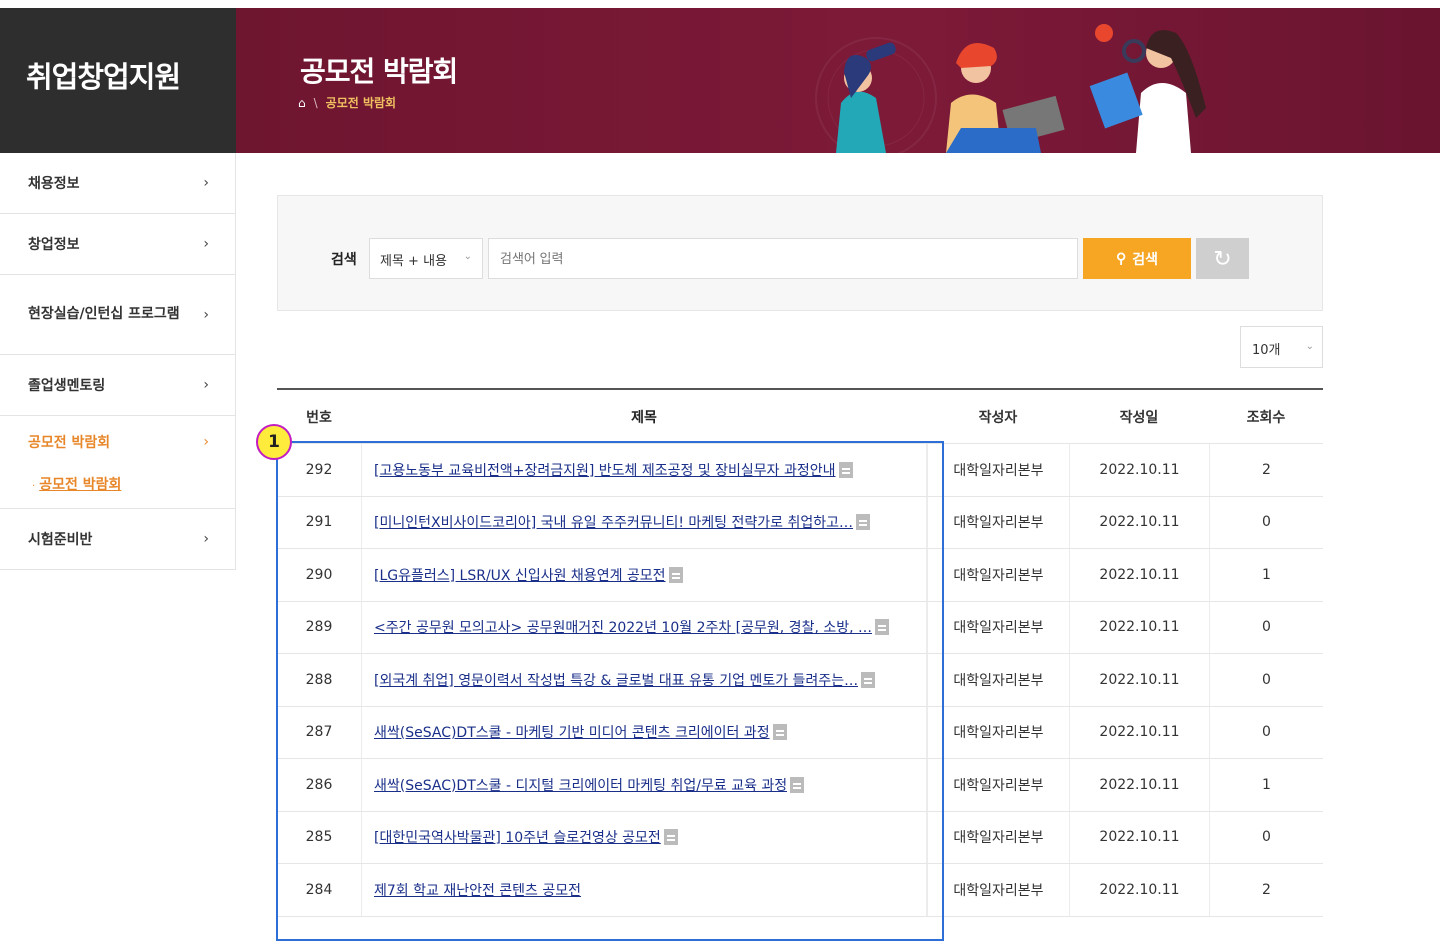 This screenshot has width=1440, height=941. I want to click on sidebar-item-label: 공모전 박람회, so click(69, 443).